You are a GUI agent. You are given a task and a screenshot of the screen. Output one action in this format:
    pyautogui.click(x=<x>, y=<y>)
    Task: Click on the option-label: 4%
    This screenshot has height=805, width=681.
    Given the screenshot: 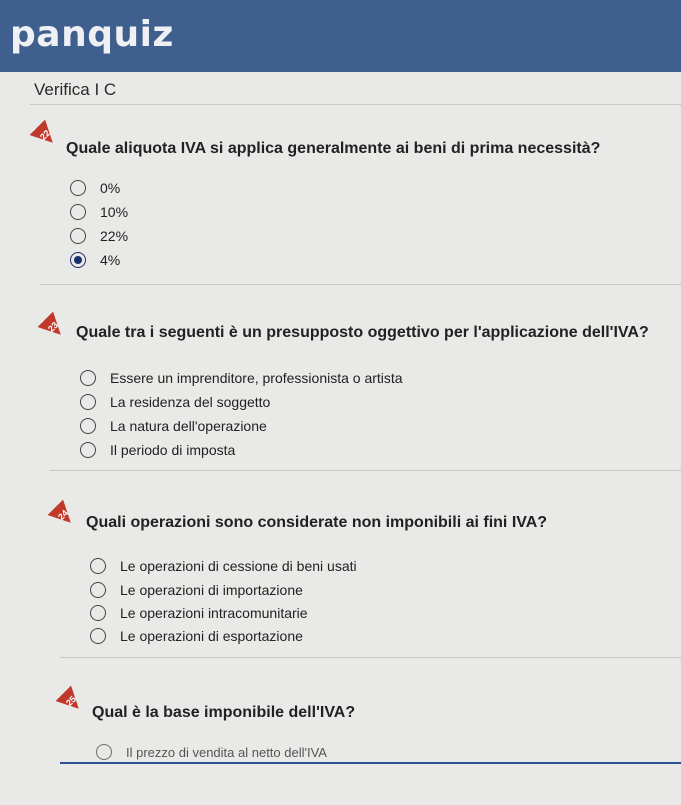 What is the action you would take?
    pyautogui.click(x=110, y=260)
    